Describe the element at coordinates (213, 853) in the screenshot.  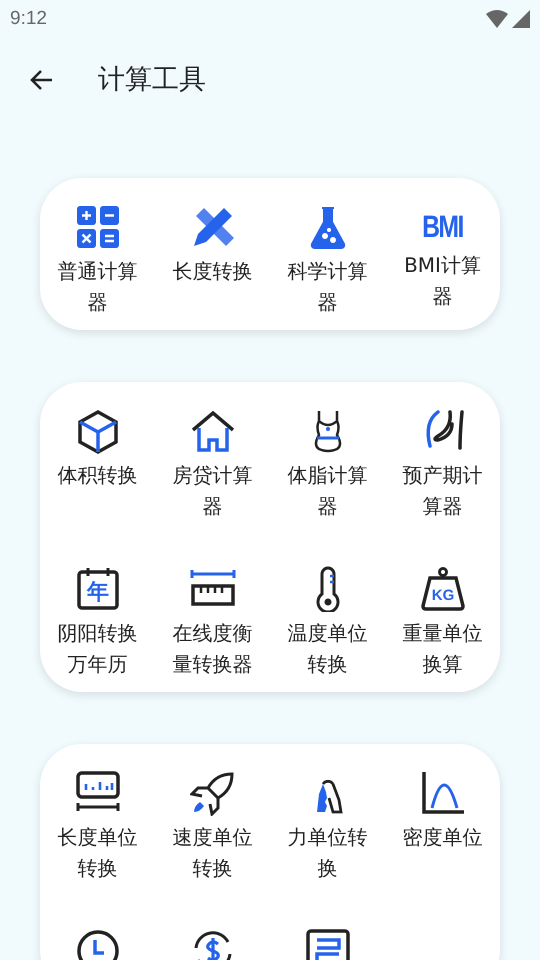
I see `tool-label: 速度单位转换` at that location.